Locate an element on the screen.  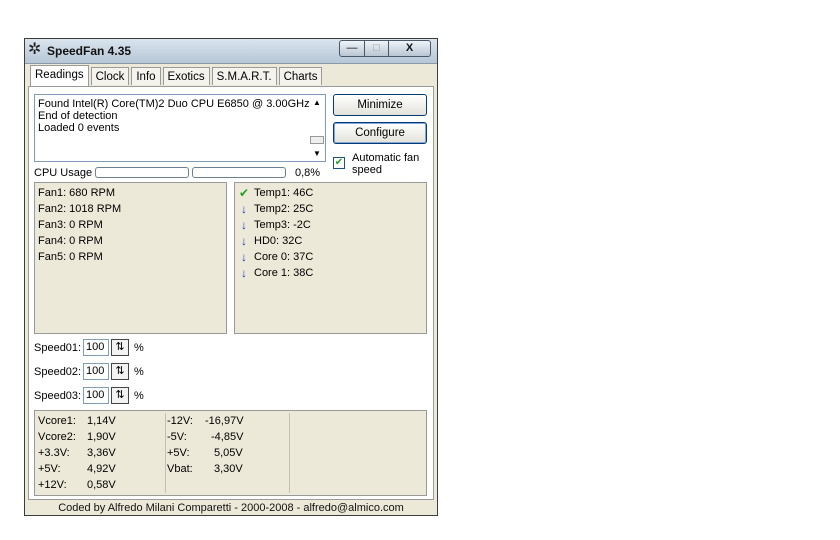
minimize-button: Minimize is located at coordinates (380, 105).